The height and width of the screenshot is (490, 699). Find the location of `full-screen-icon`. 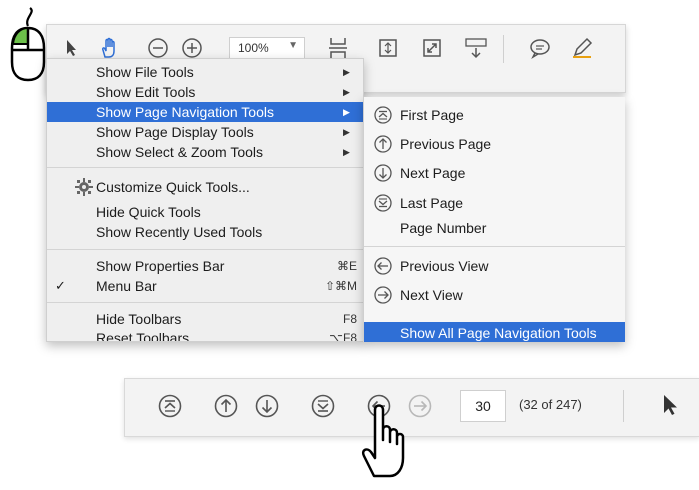

full-screen-icon is located at coordinates (432, 48).